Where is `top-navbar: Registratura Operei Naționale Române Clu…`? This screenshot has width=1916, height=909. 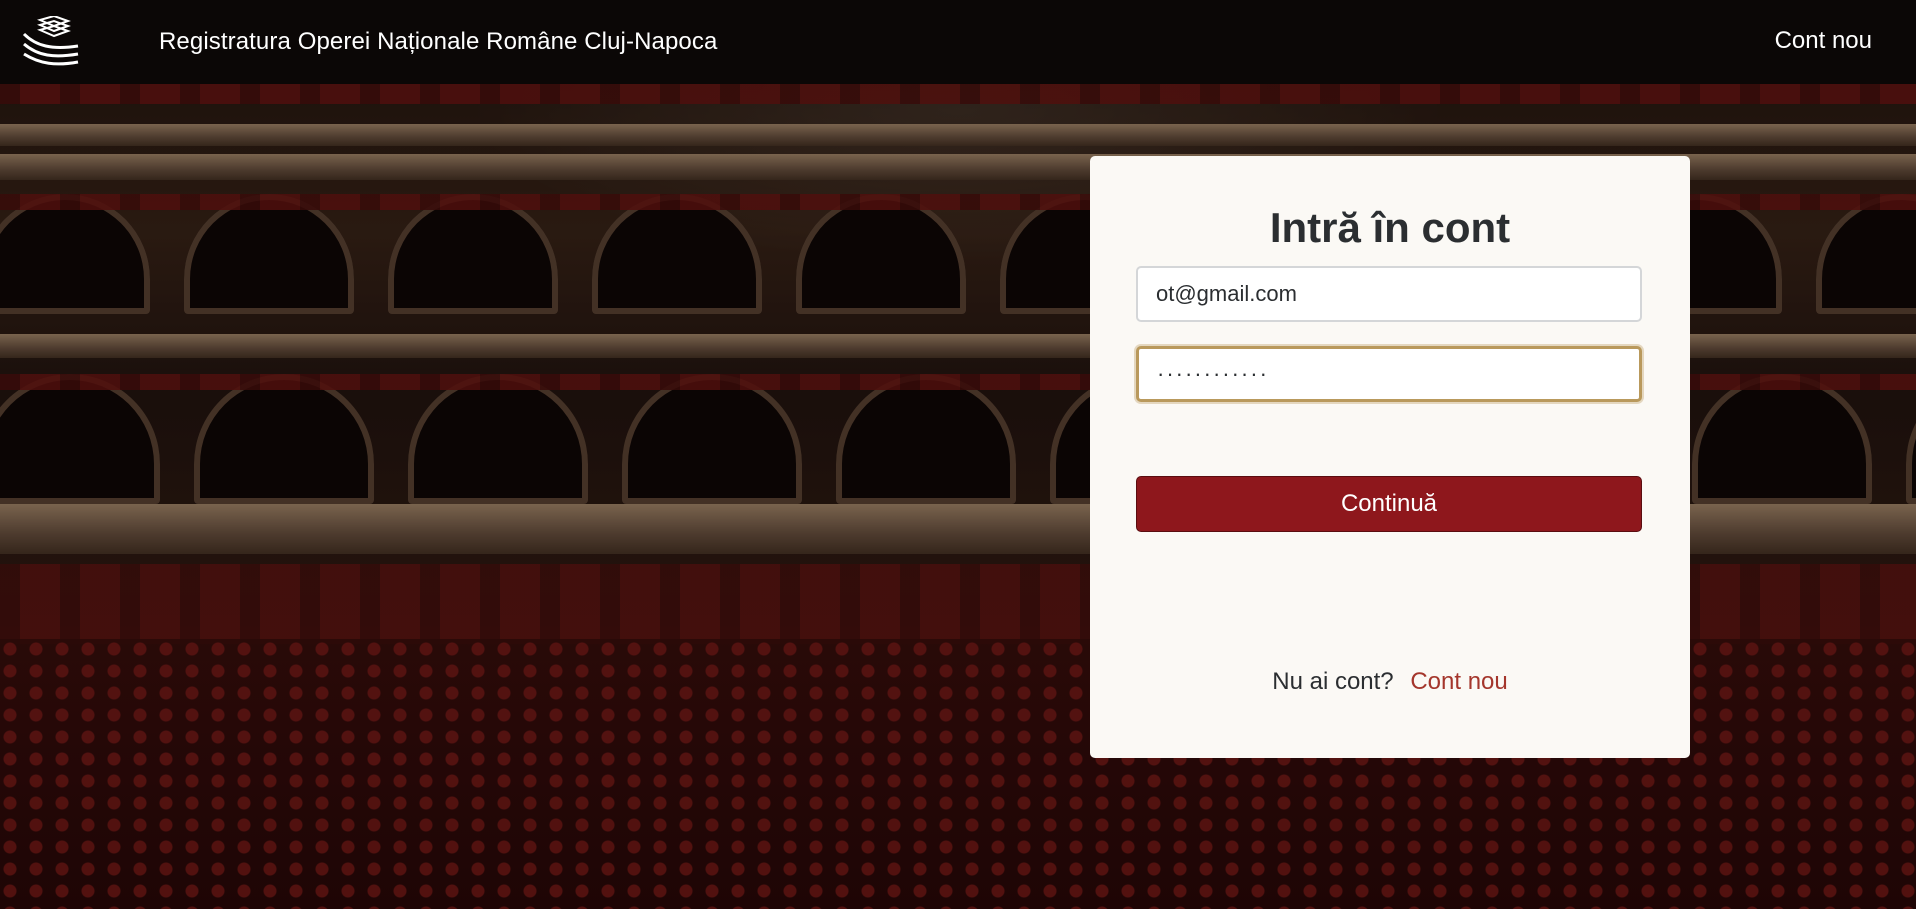 top-navbar: Registratura Operei Naționale Române Clu… is located at coordinates (958, 42).